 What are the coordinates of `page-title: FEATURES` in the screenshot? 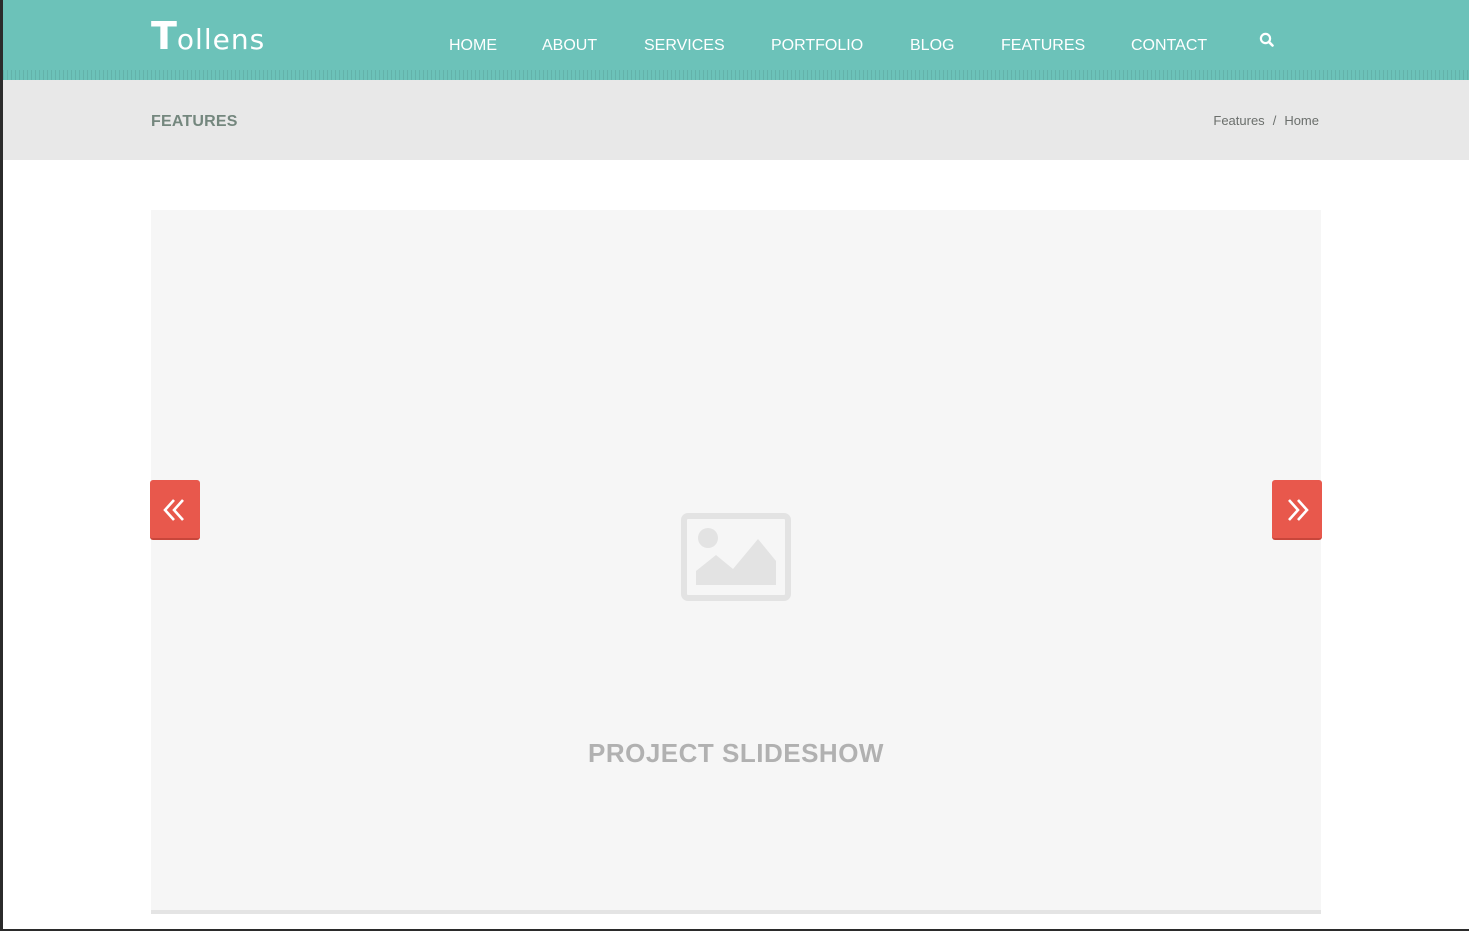 It's located at (194, 121).